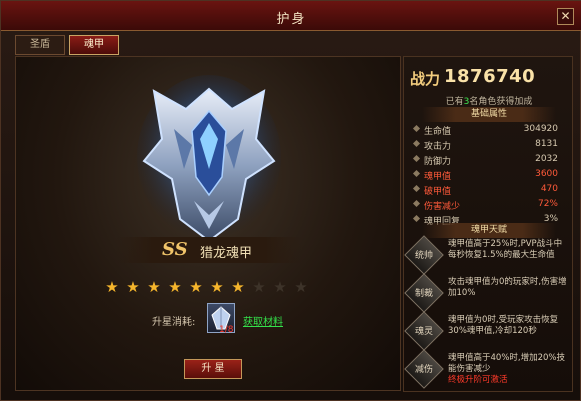 Image resolution: width=581 pixels, height=401 pixels. What do you see at coordinates (489, 230) in the screenshot?
I see `talents-header: 魂甲天赋` at bounding box center [489, 230].